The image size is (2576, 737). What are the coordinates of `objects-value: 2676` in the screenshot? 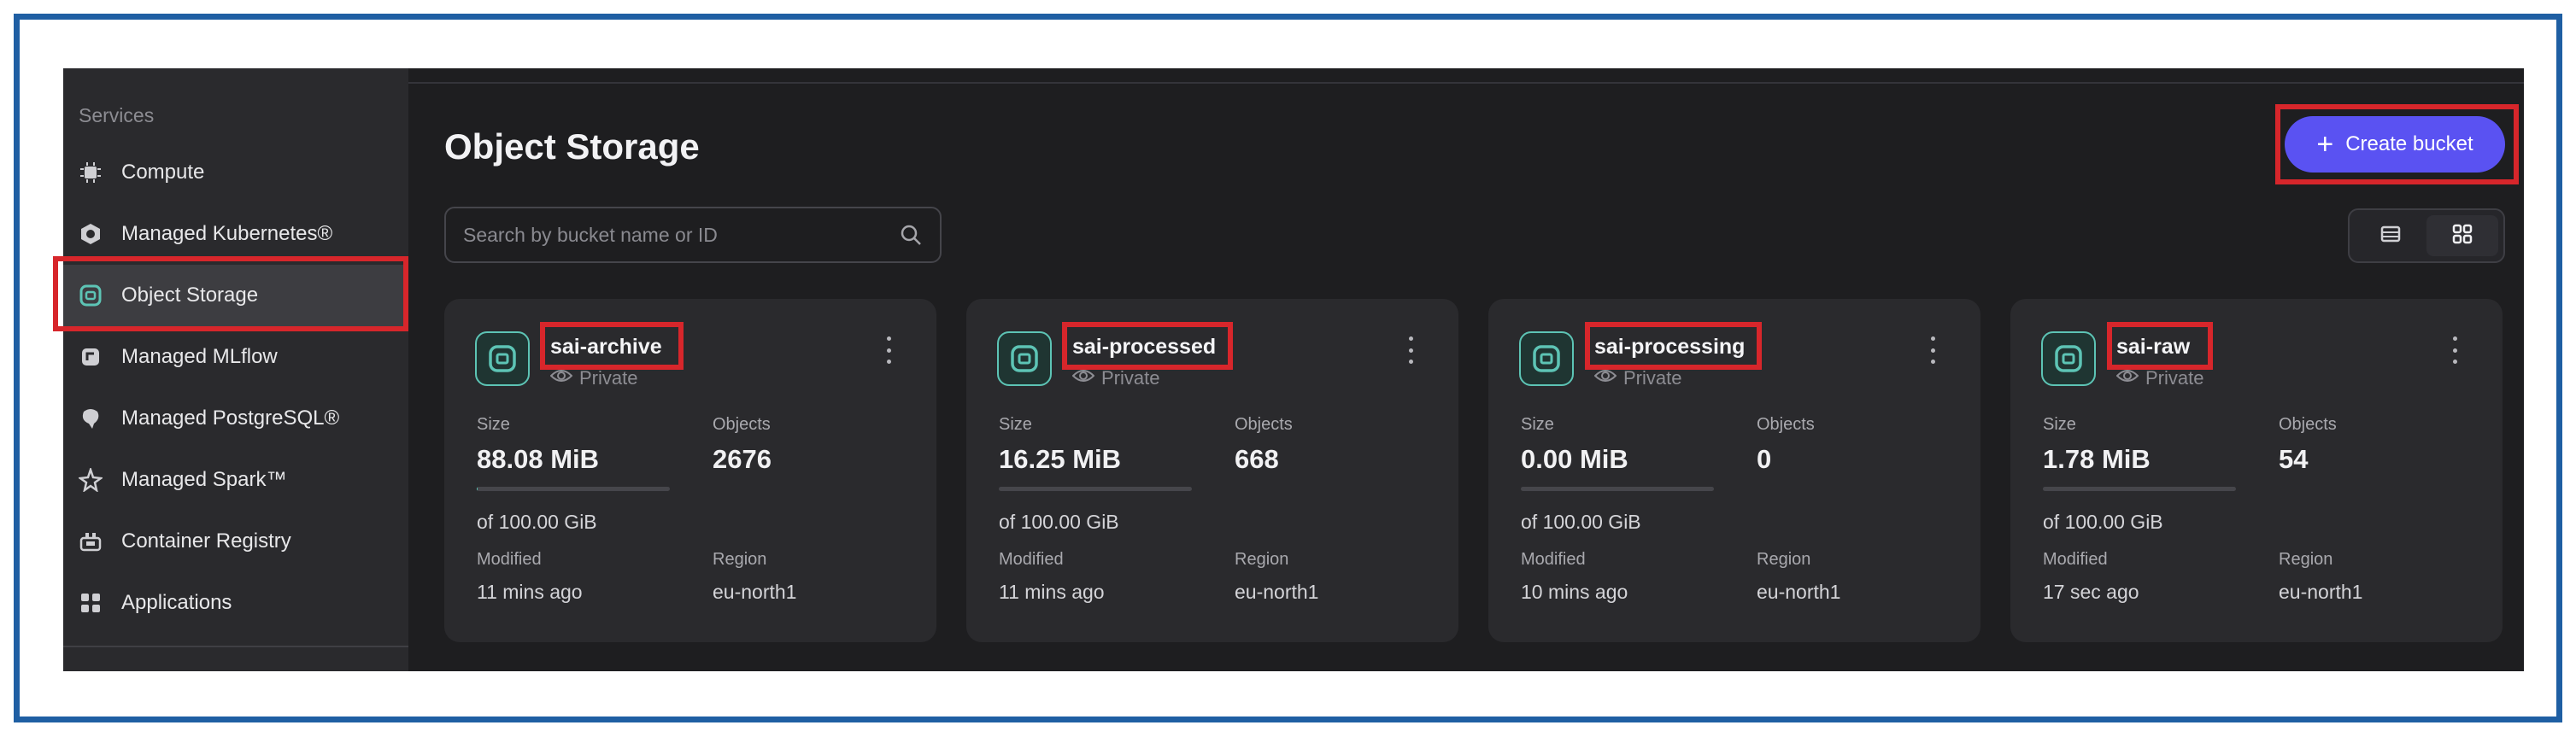 It's located at (742, 459).